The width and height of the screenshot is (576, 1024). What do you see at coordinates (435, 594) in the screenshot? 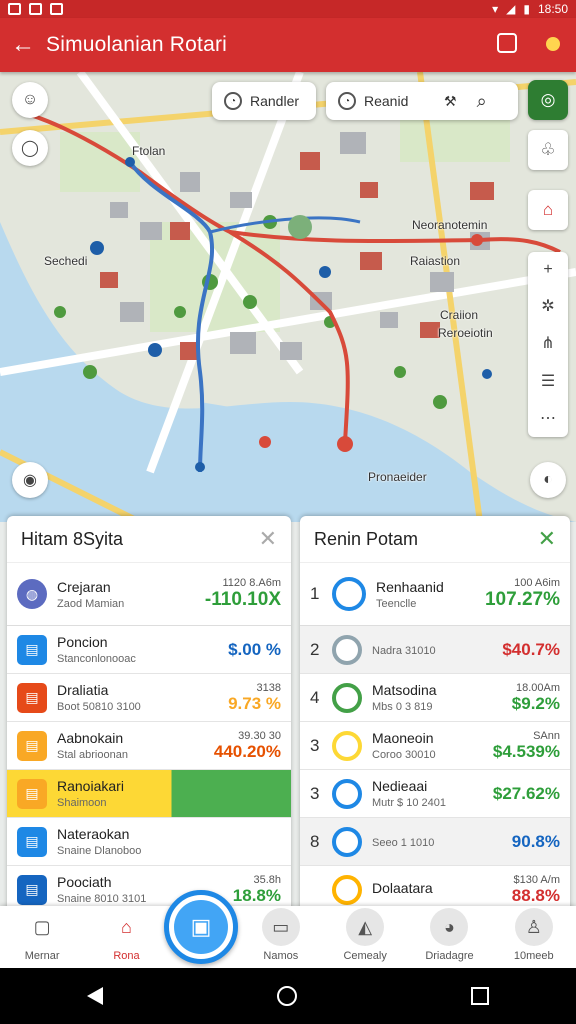
I see `right-summary-row: 1 Renhaanid Teenclle 100 A6im 107.27%` at bounding box center [435, 594].